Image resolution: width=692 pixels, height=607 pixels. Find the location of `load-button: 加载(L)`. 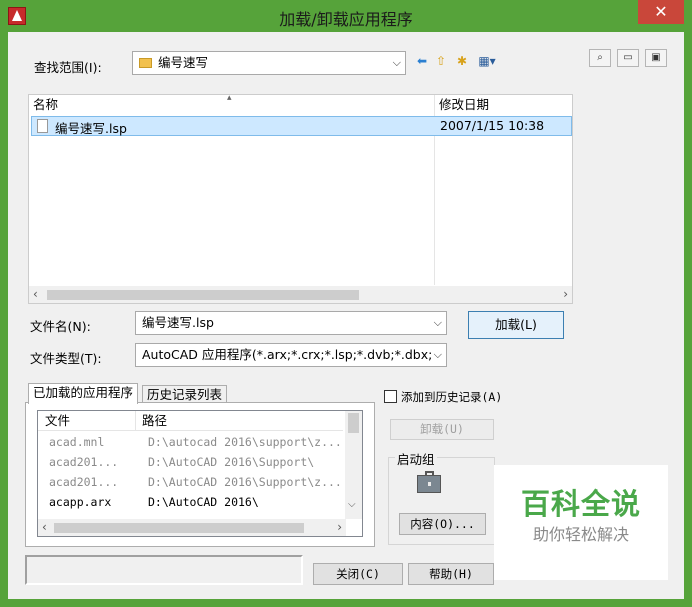

load-button: 加载(L) is located at coordinates (516, 325).